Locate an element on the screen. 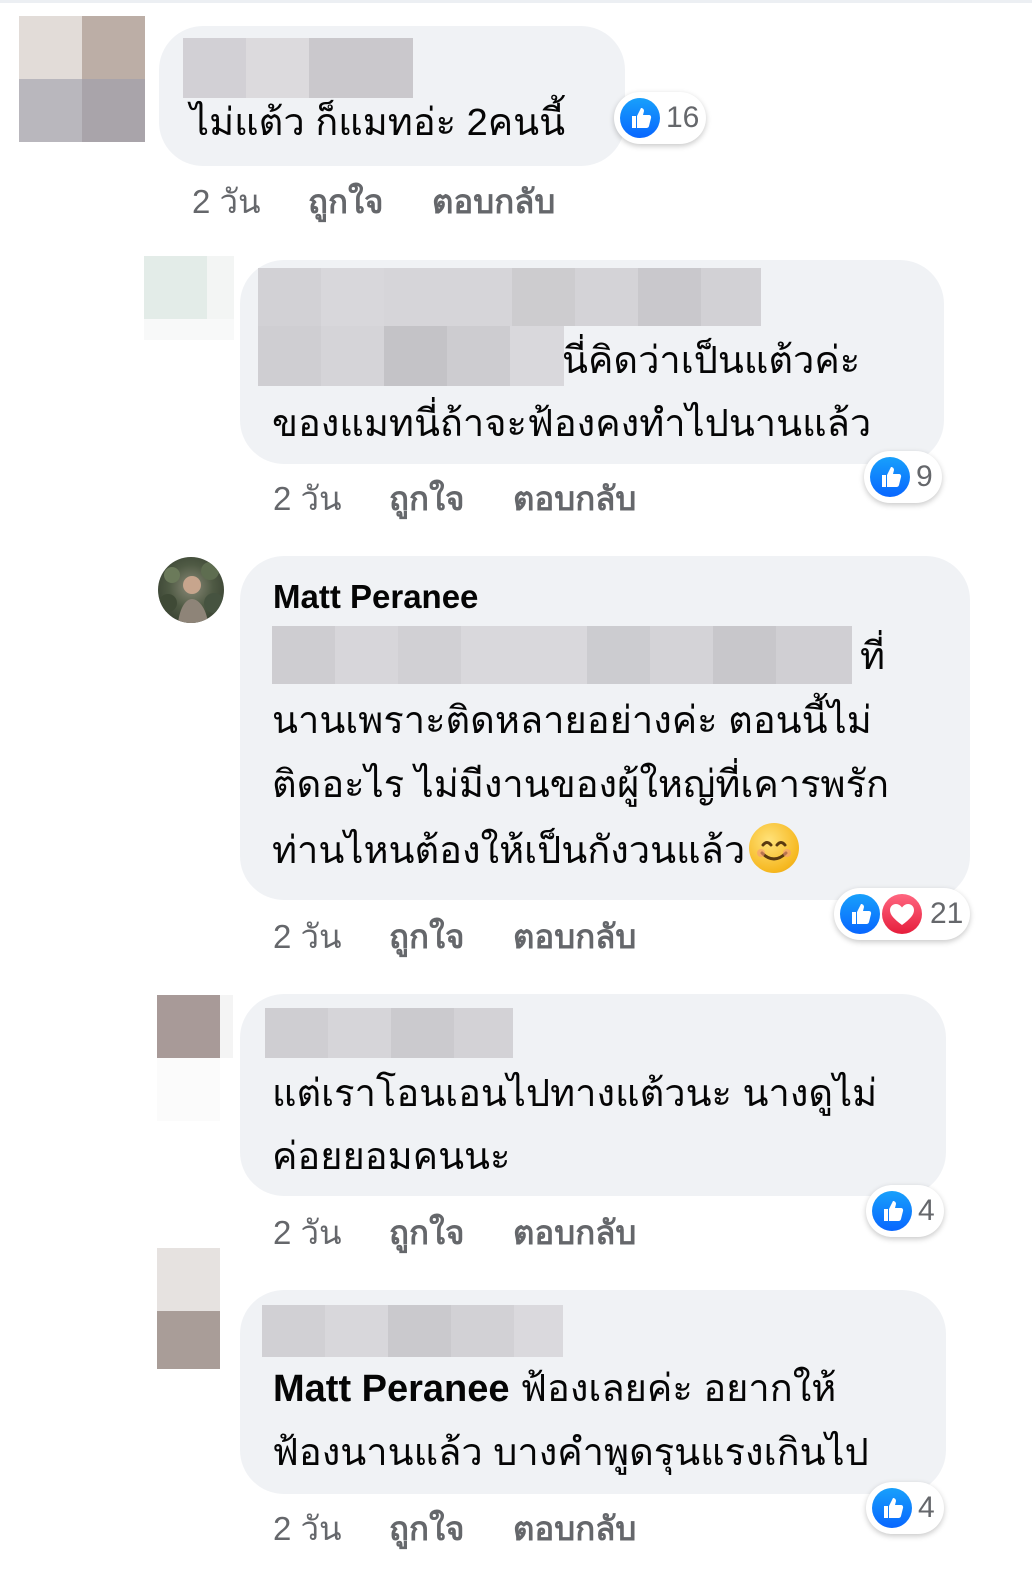 The width and height of the screenshot is (1032, 1588). smiling-face-icon is located at coordinates (774, 848).